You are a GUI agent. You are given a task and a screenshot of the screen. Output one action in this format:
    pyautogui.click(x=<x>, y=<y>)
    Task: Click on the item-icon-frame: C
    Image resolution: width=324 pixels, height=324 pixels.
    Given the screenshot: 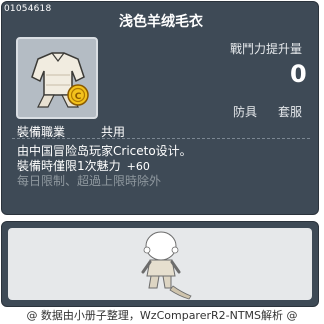 What is the action you would take?
    pyautogui.click(x=57, y=78)
    